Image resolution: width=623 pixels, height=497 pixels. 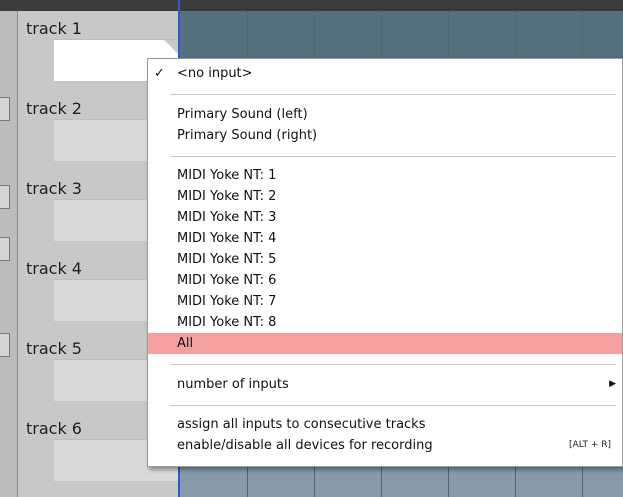 What do you see at coordinates (385, 175) in the screenshot?
I see `menu-item-midi-yoke-1: MIDI Yoke NT: 1` at bounding box center [385, 175].